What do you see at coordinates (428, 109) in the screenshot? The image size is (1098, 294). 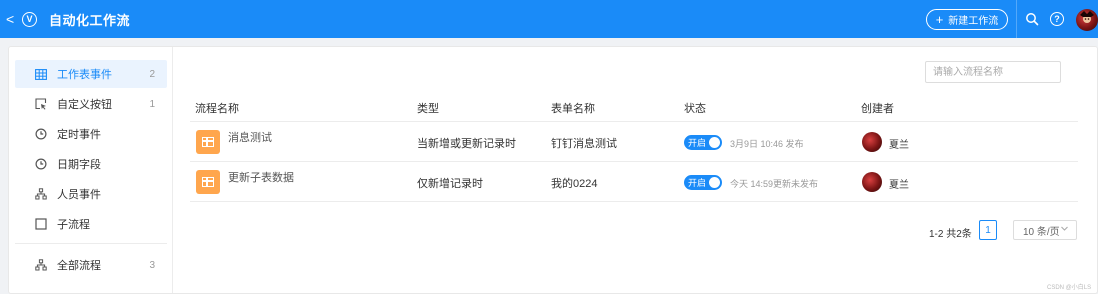 I see `column-header-type: 类型` at bounding box center [428, 109].